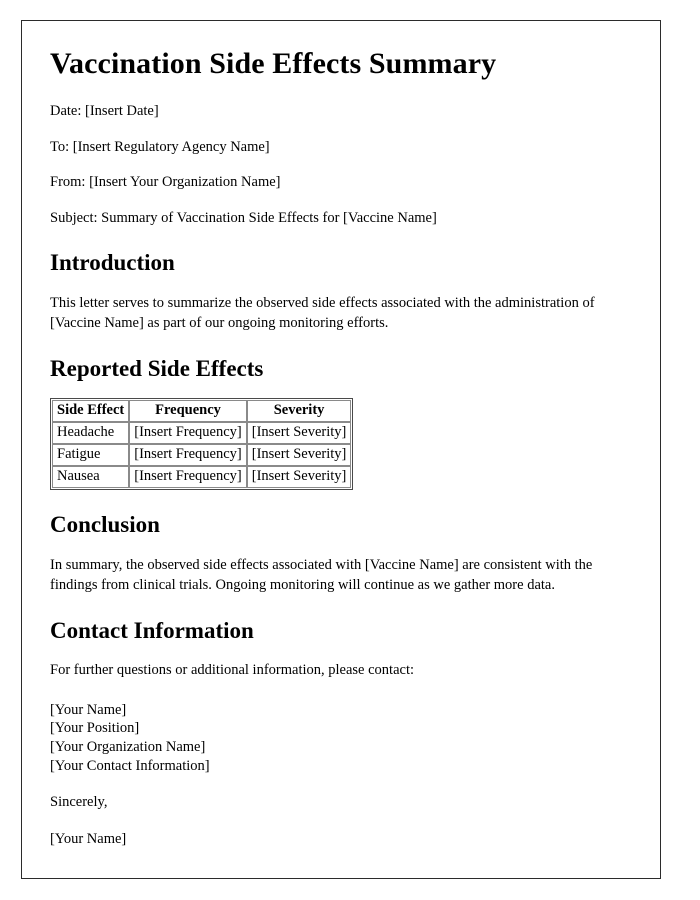 The image size is (700, 900). I want to click on page-title: Vaccination Side Effects Summary, so click(273, 63).